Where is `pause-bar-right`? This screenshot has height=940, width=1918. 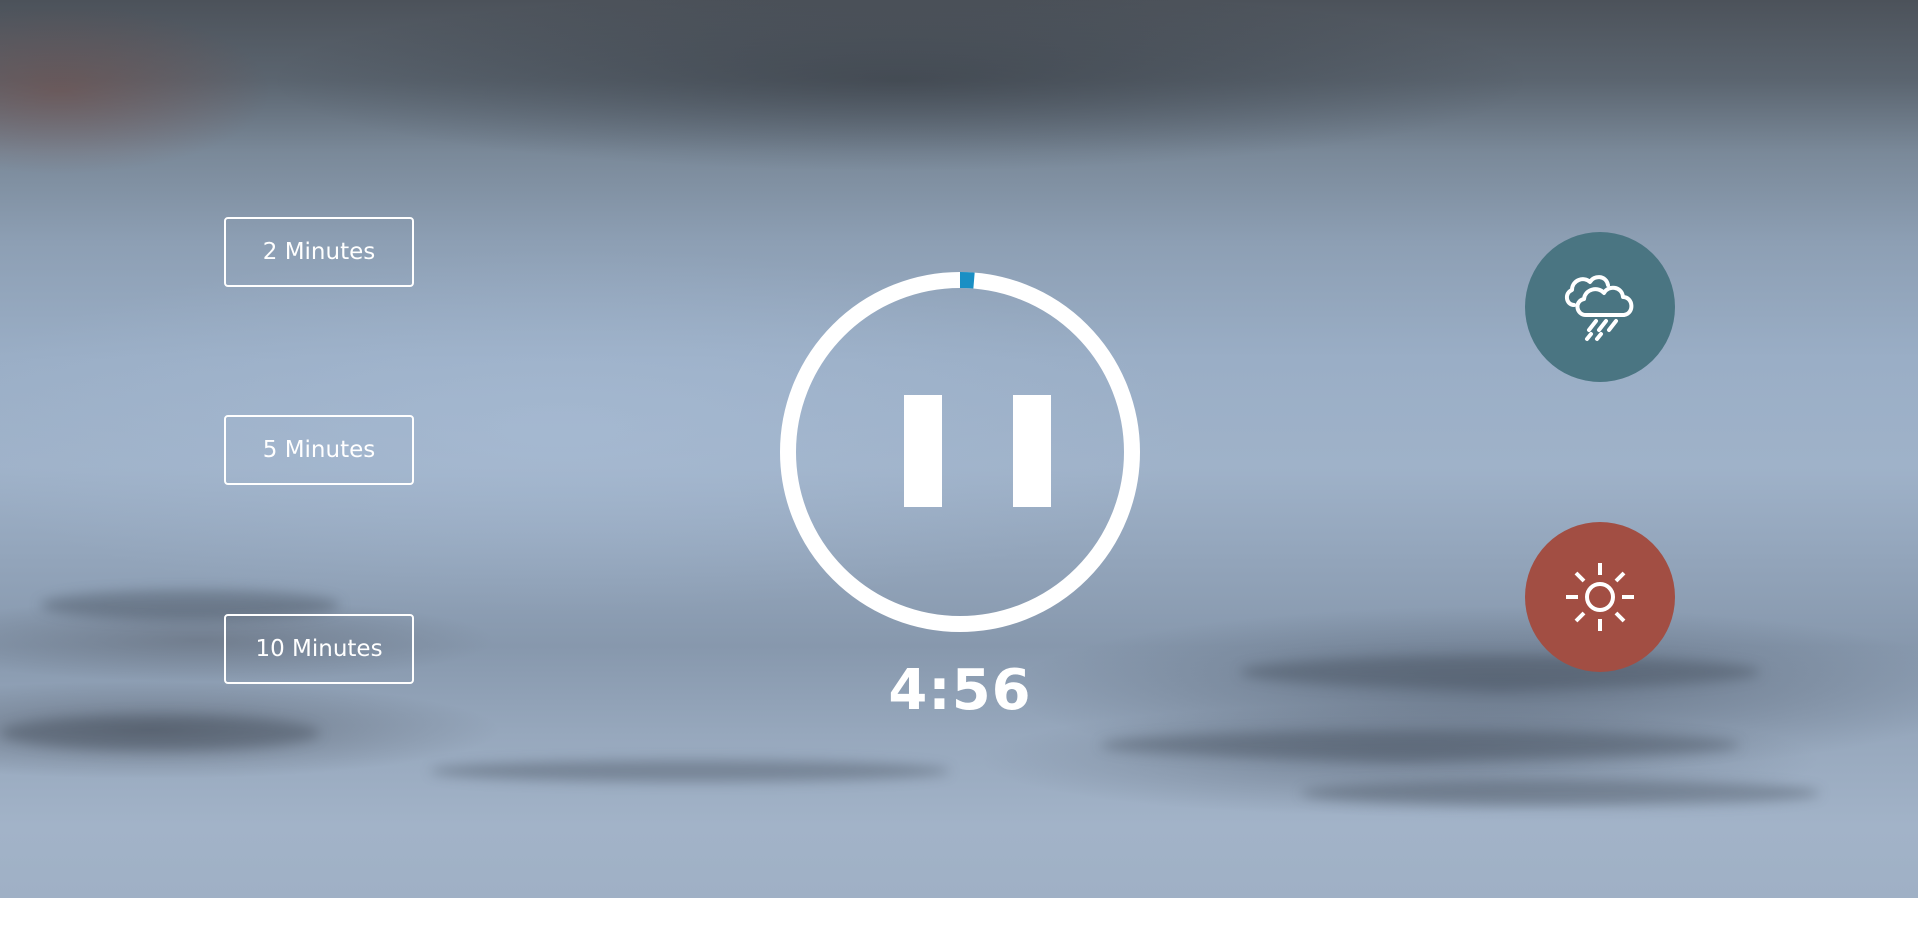 pause-bar-right is located at coordinates (1032, 451).